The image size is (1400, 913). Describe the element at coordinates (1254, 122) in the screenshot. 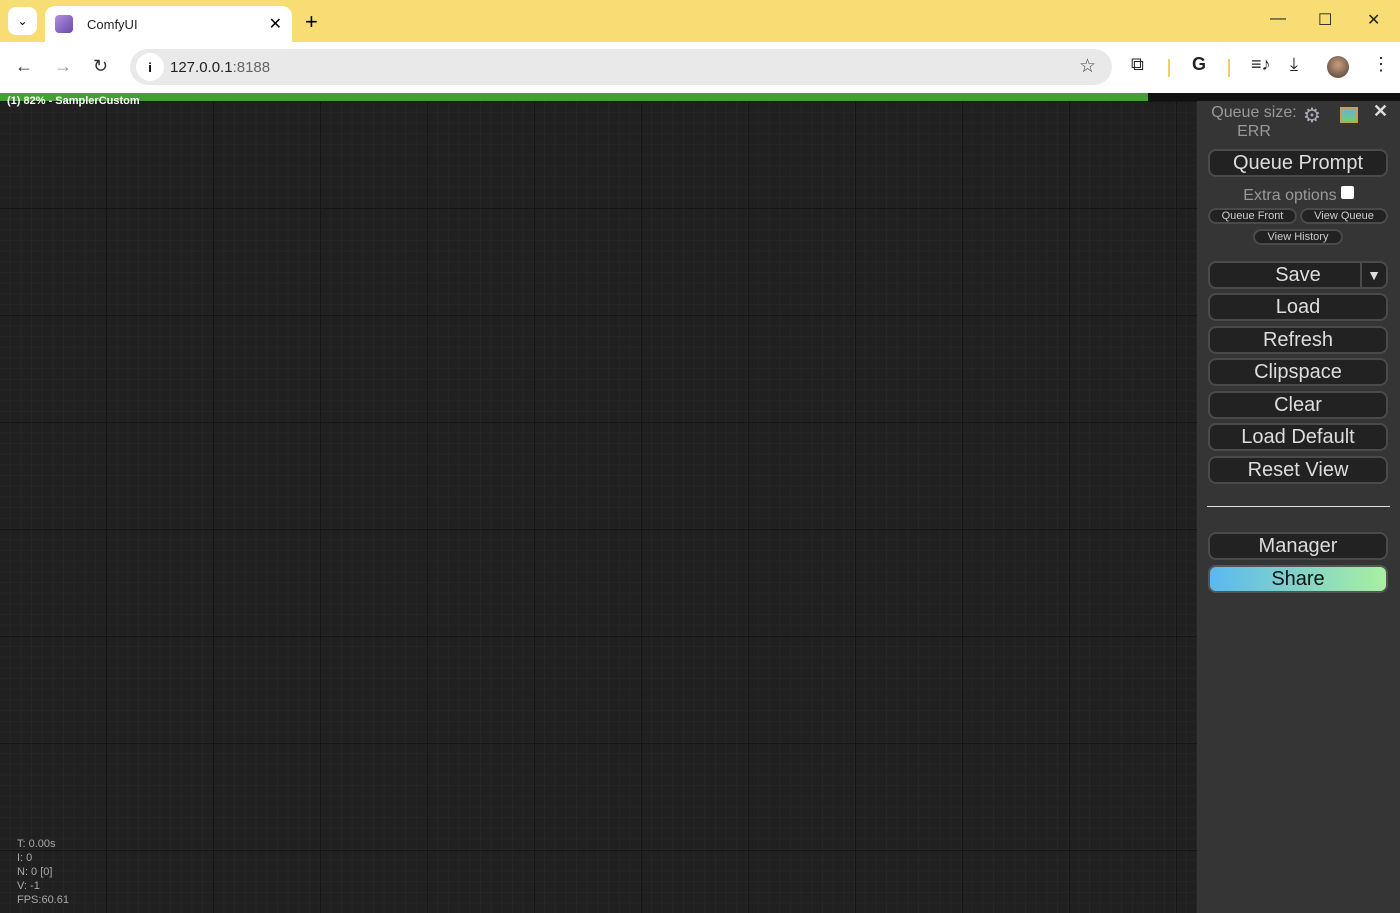

I see `queue-size: Queue size: ERR` at that location.